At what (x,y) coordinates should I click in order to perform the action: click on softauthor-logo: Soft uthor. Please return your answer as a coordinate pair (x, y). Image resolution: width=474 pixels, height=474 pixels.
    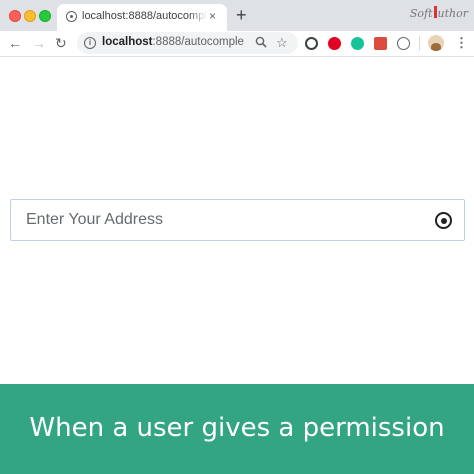
    Looking at the image, I should click on (439, 14).